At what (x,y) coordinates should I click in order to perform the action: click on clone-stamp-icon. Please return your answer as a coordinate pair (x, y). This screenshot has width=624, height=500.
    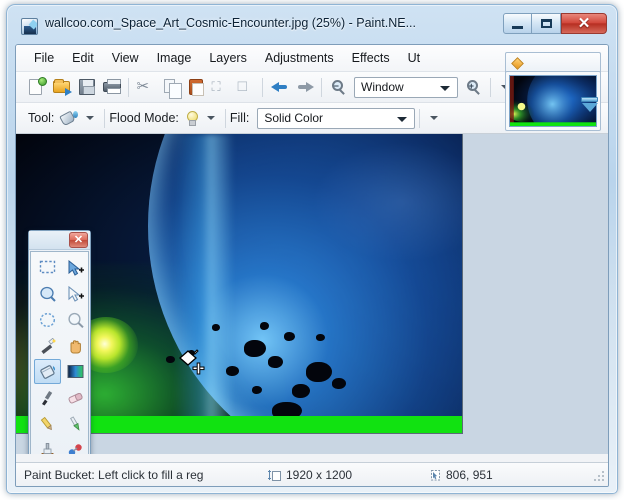
    Looking at the image, I should click on (47, 448).